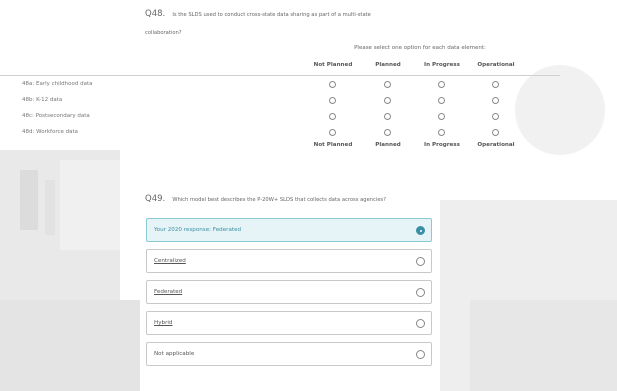 The height and width of the screenshot is (391, 617). Describe the element at coordinates (155, 199) in the screenshot. I see `question-number: Q49.` at that location.